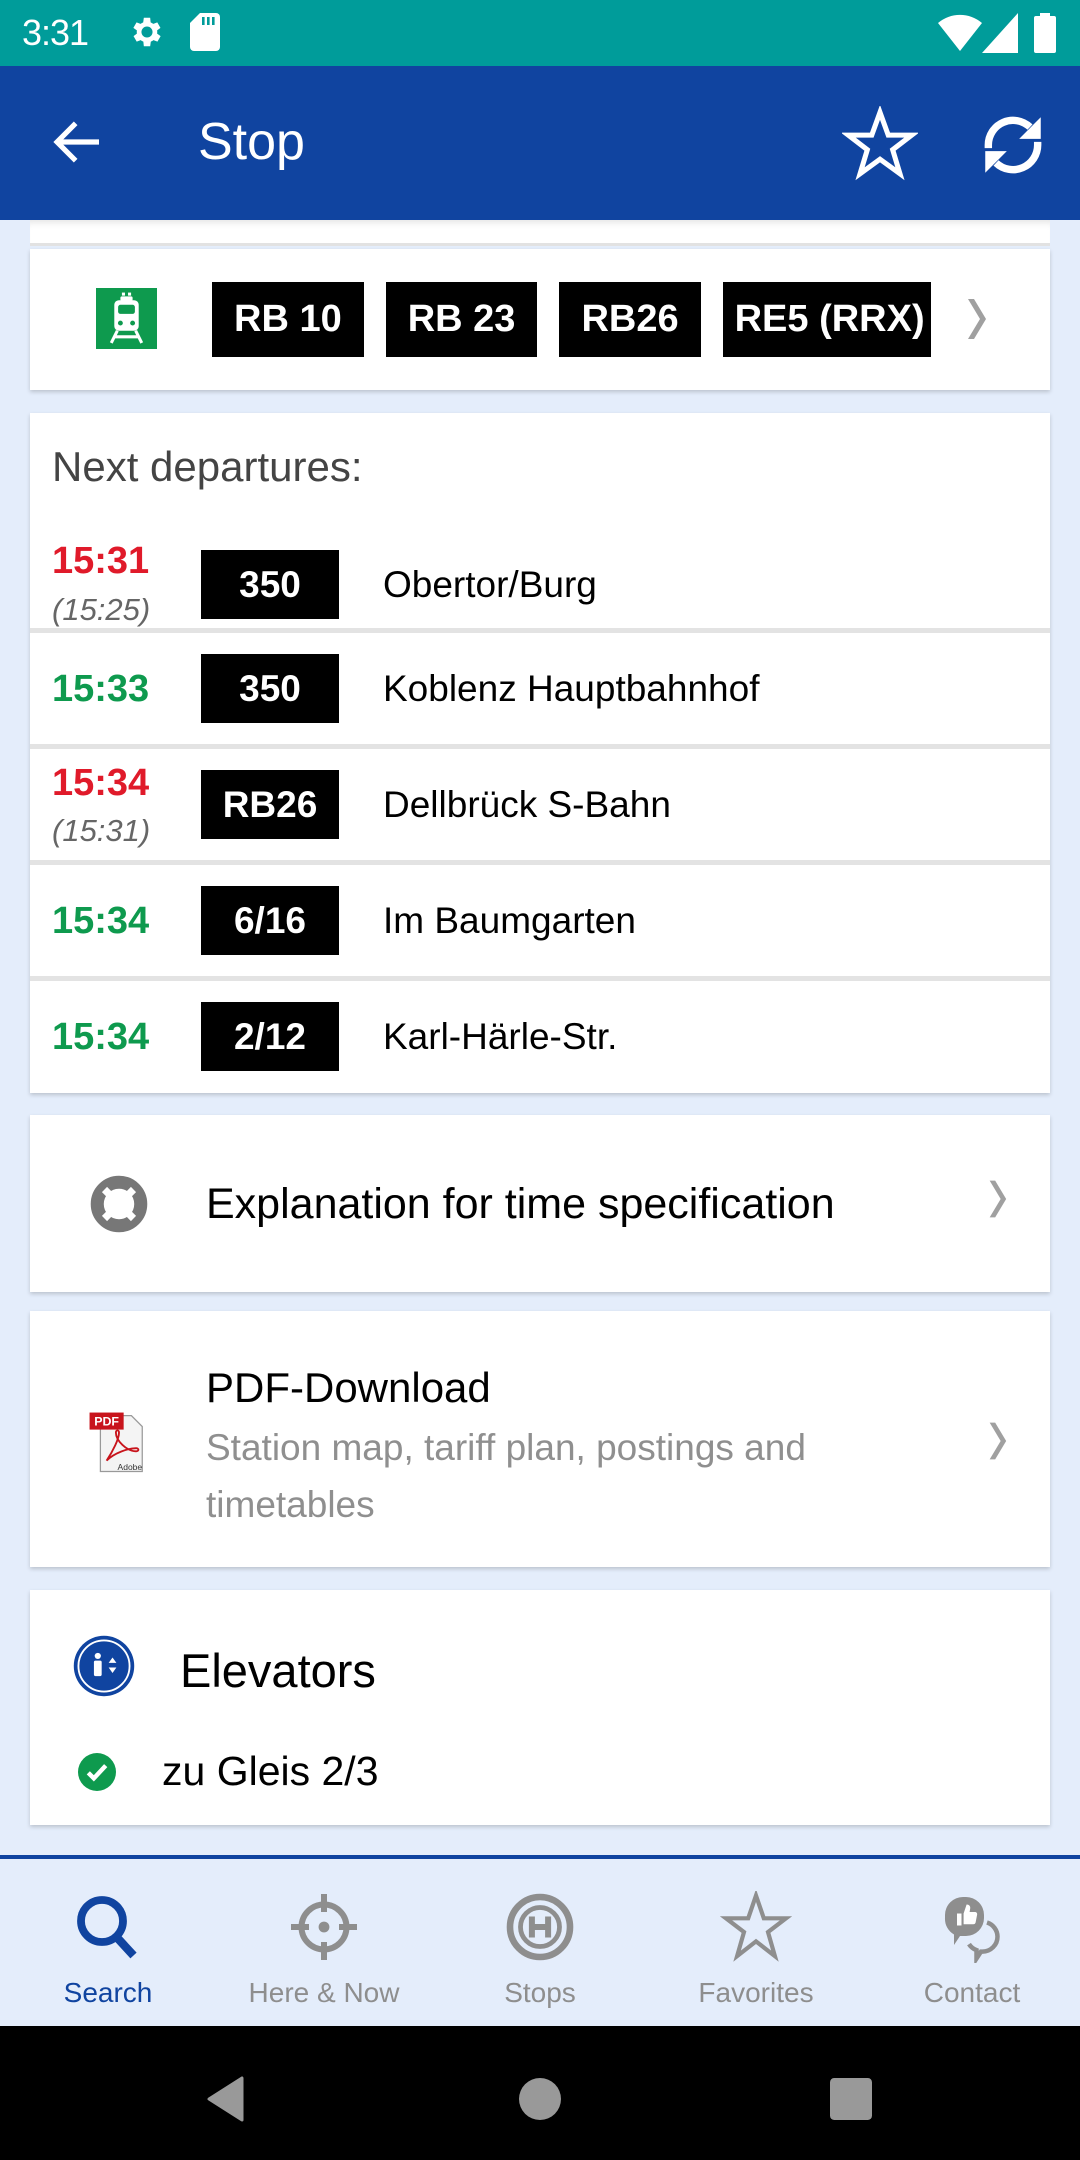  What do you see at coordinates (126, 318) in the screenshot?
I see `train-icon` at bounding box center [126, 318].